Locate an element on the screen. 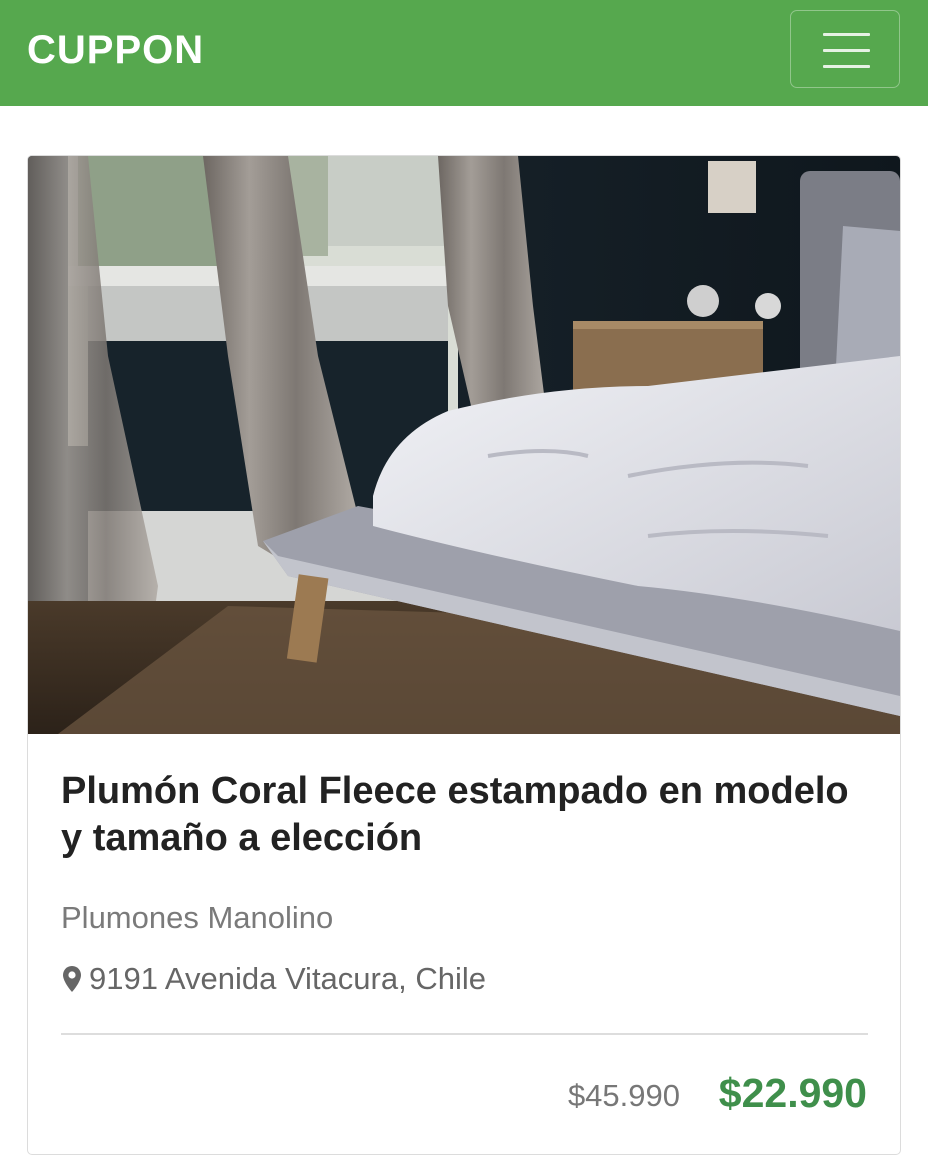  menu-toggle-button is located at coordinates (845, 49).